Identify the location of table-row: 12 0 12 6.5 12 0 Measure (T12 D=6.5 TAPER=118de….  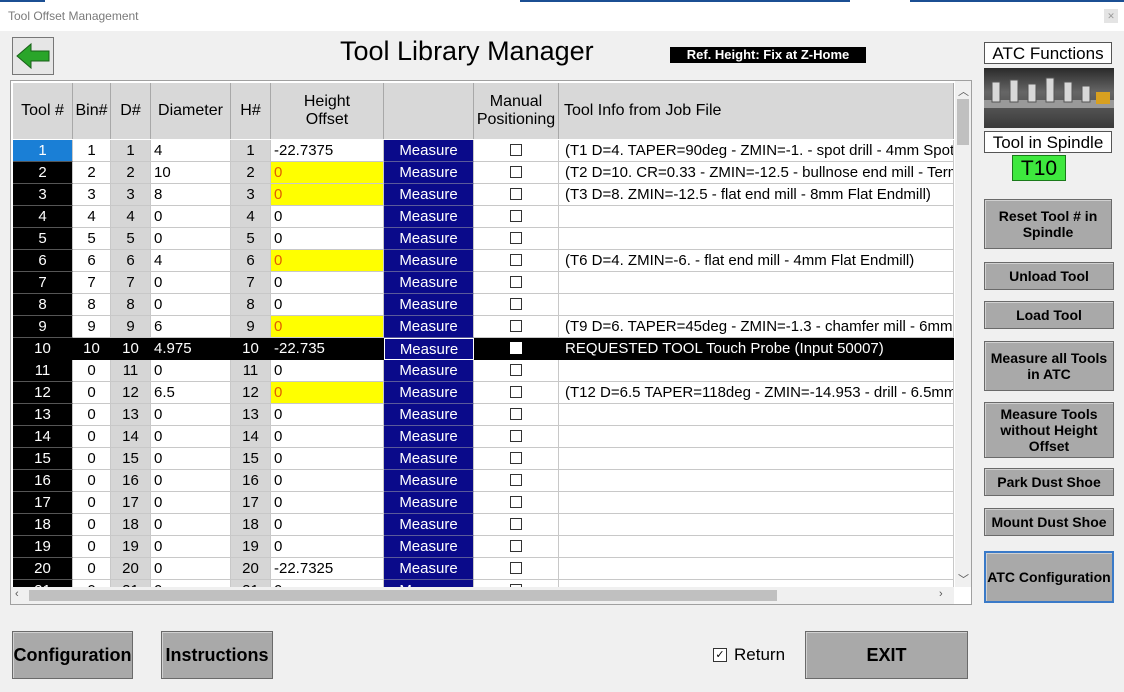
(482, 393).